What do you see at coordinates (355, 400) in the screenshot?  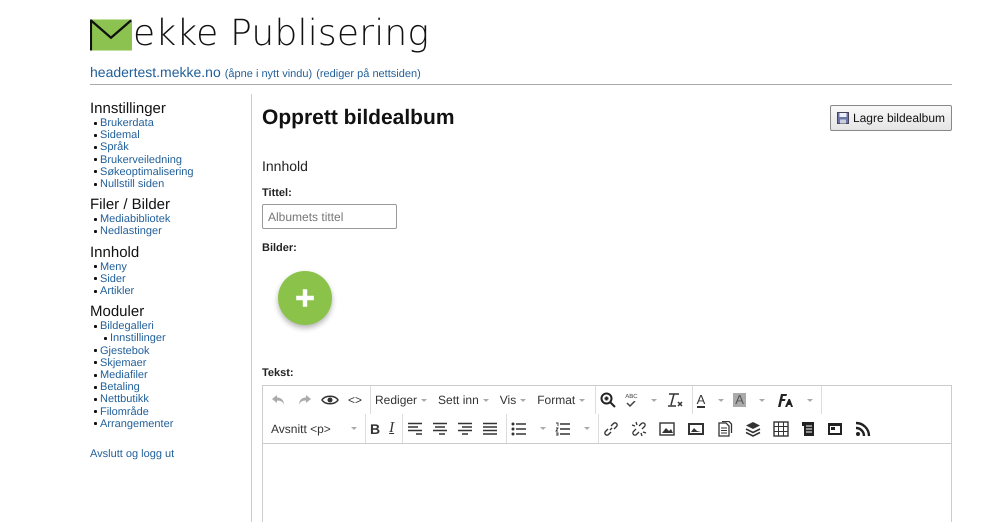 I see `source-code-button: <>` at bounding box center [355, 400].